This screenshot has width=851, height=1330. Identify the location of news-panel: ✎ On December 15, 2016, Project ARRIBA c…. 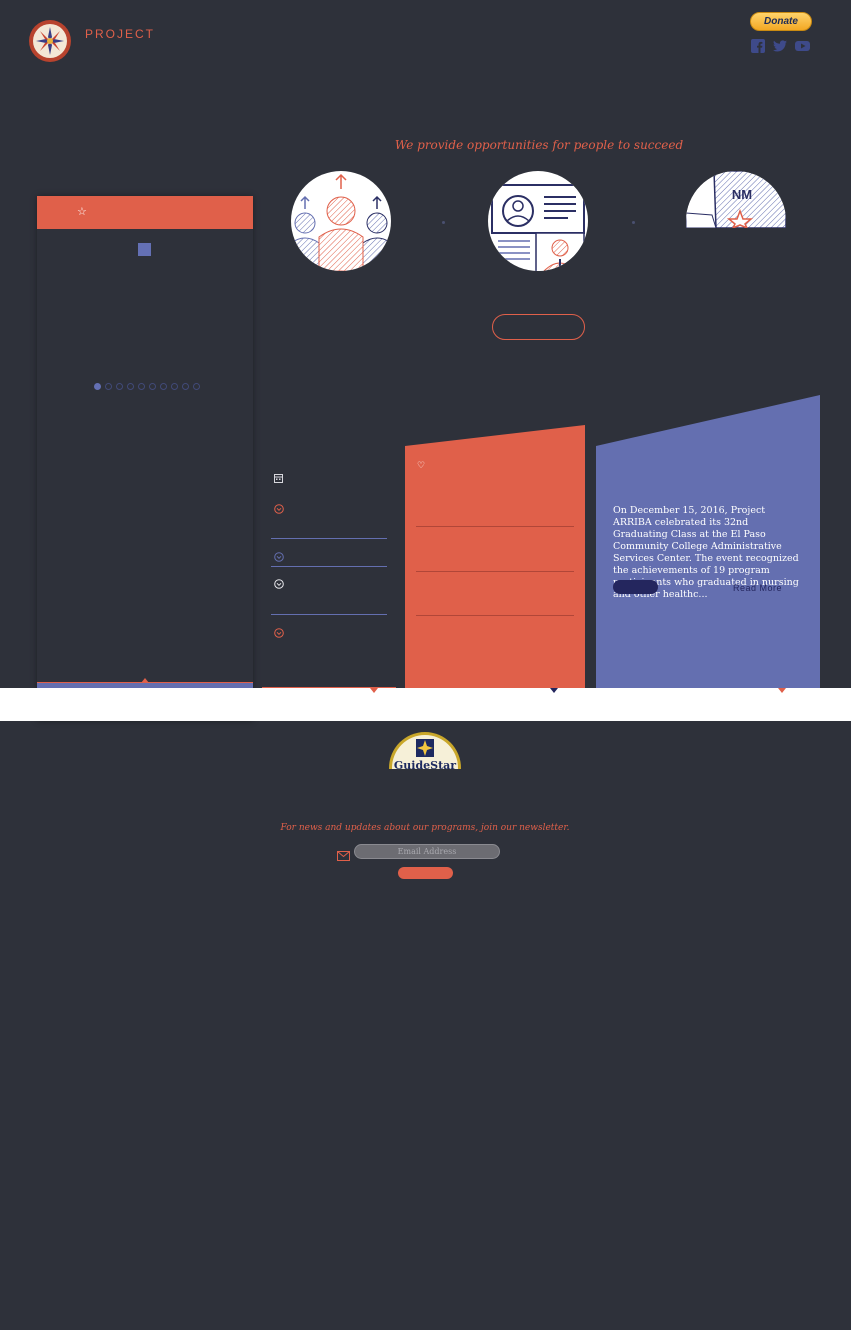
(708, 541).